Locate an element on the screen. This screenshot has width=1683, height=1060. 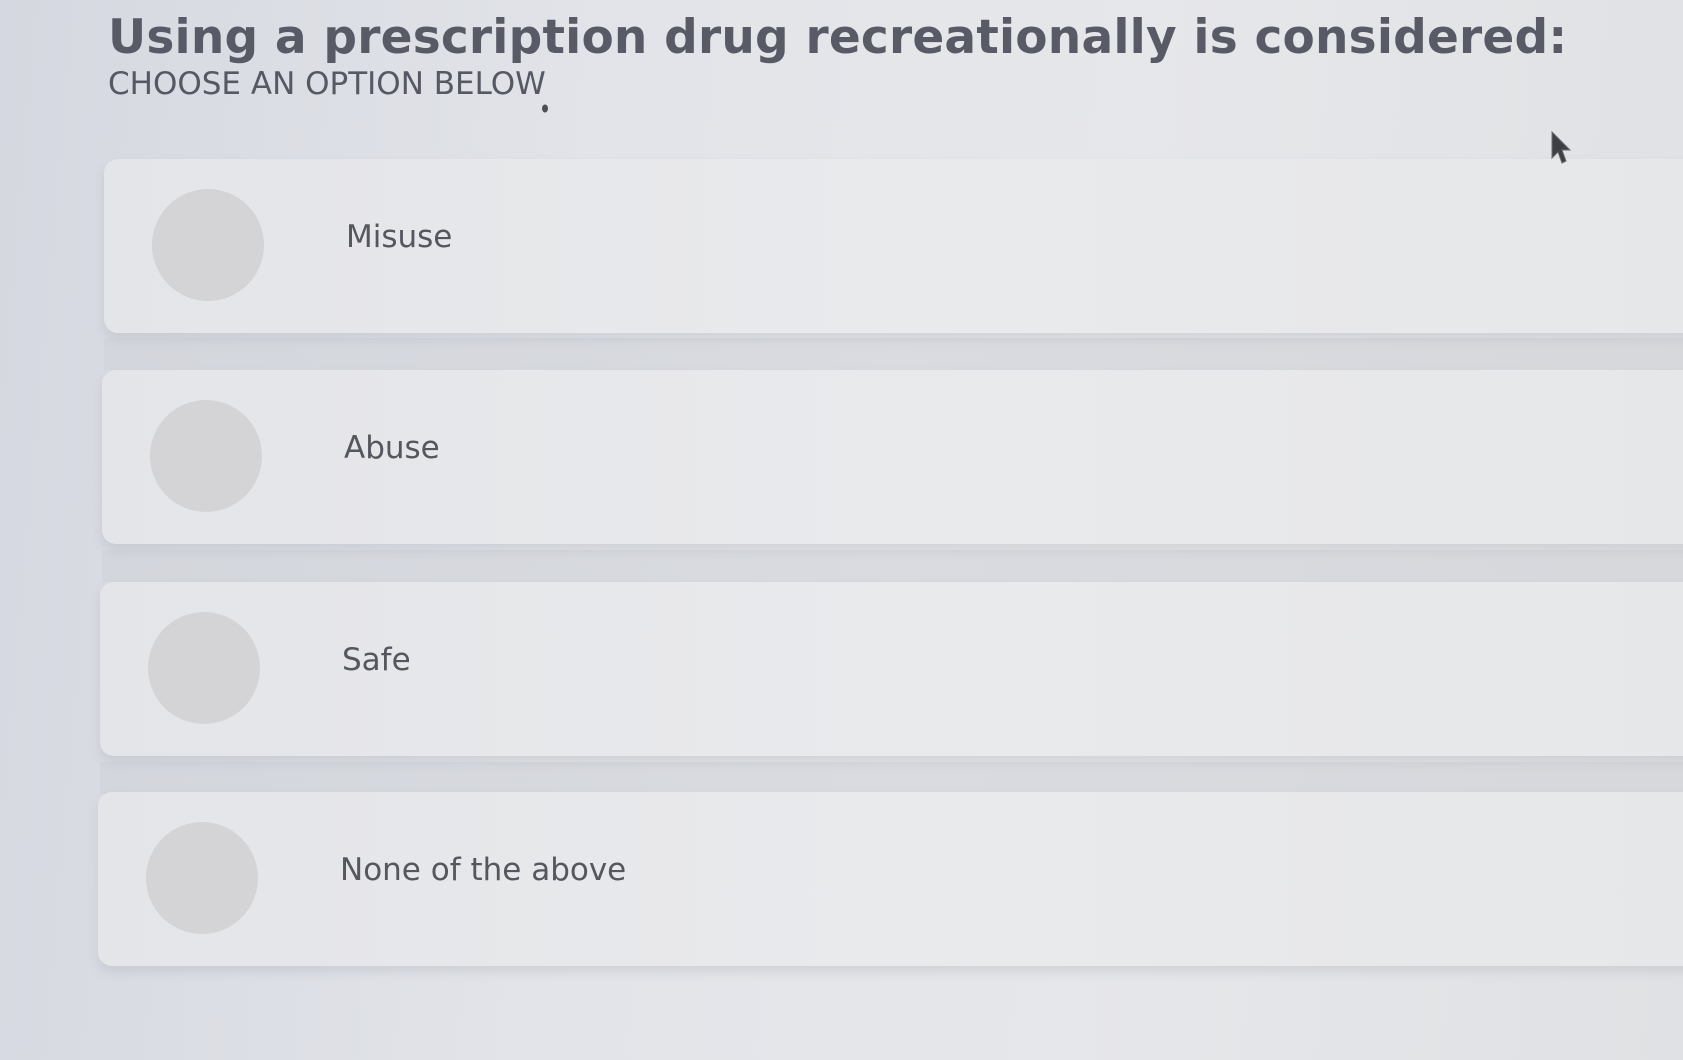
option-label: None of the above is located at coordinates (483, 870).